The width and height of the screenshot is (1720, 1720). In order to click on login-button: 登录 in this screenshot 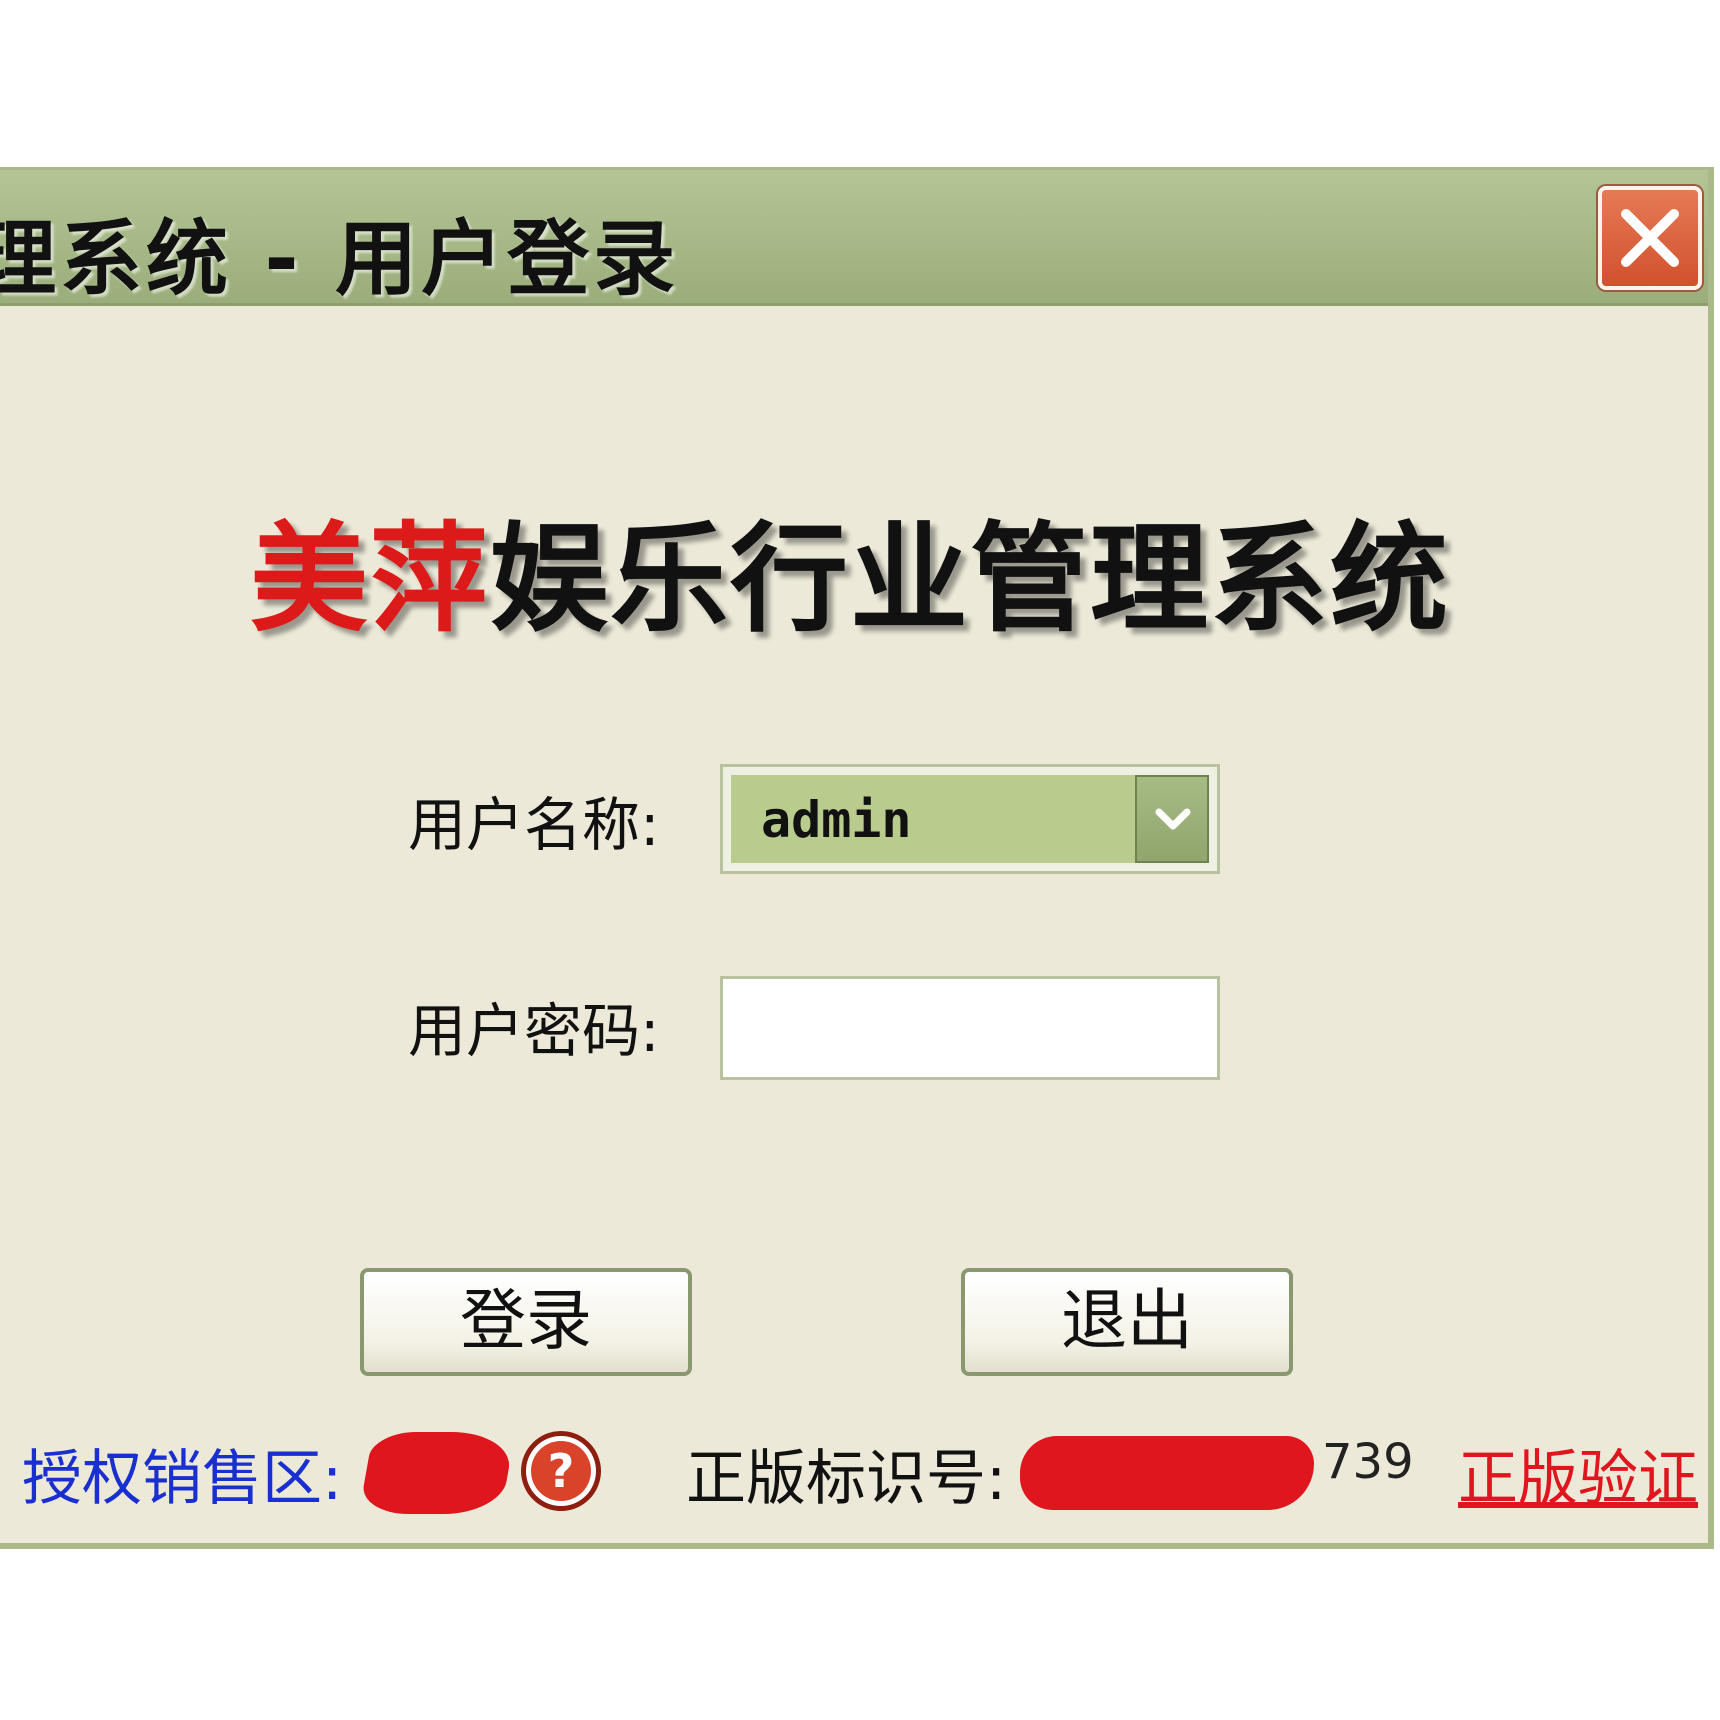, I will do `click(526, 1322)`.